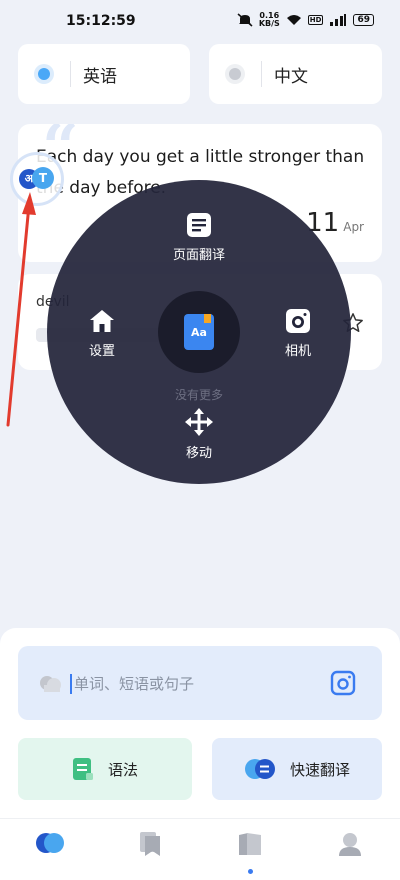 The image size is (400, 880). What do you see at coordinates (293, 20) in the screenshot?
I see `wifi-icon` at bounding box center [293, 20].